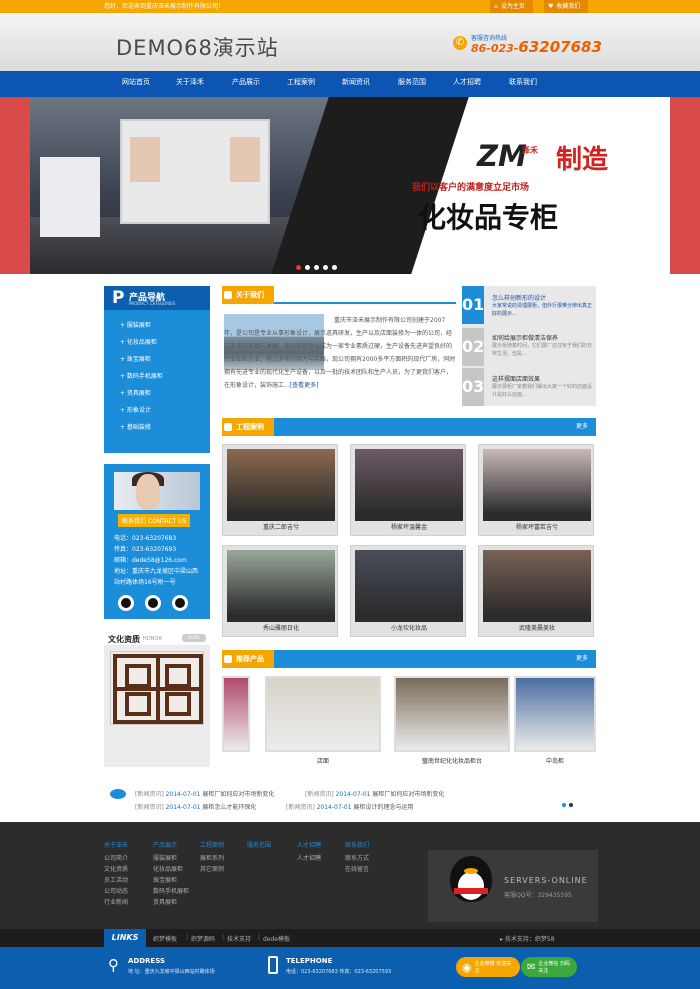 Image resolution: width=700 pixels, height=989 pixels. What do you see at coordinates (408, 591) in the screenshot?
I see `case-card: 小龙坎化妆品` at bounding box center [408, 591].